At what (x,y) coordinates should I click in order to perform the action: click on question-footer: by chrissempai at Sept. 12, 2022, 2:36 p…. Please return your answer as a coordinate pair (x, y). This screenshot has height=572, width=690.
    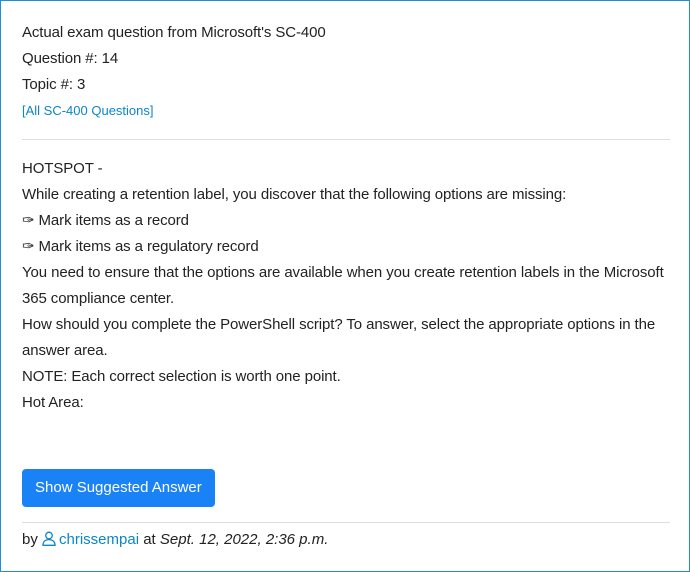
    Looking at the image, I should click on (175, 540).